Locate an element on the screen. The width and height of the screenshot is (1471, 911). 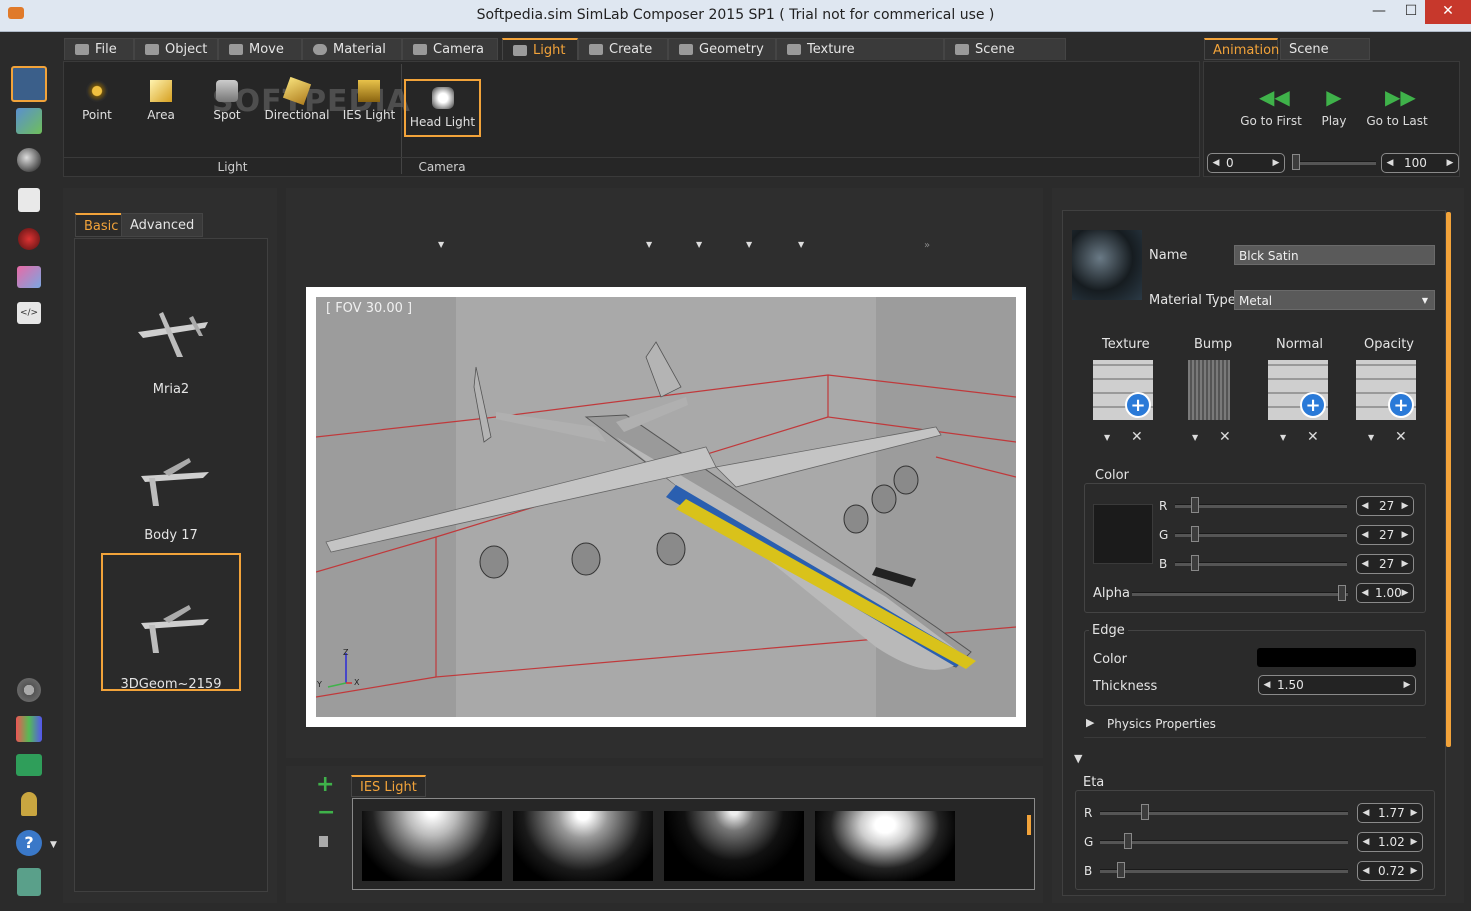
bump-slot is located at coordinates (1209, 390).